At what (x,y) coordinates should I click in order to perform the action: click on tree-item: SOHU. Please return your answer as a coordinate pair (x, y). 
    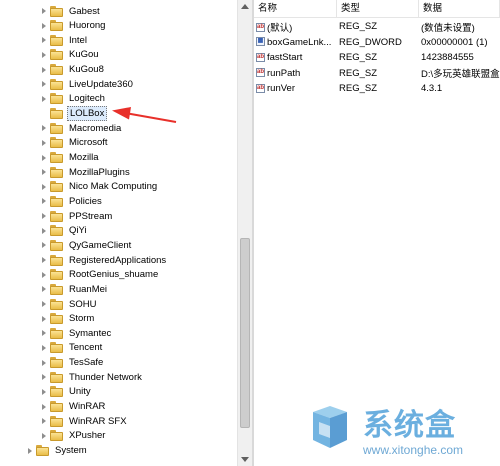
    Looking at the image, I should click on (70, 304).